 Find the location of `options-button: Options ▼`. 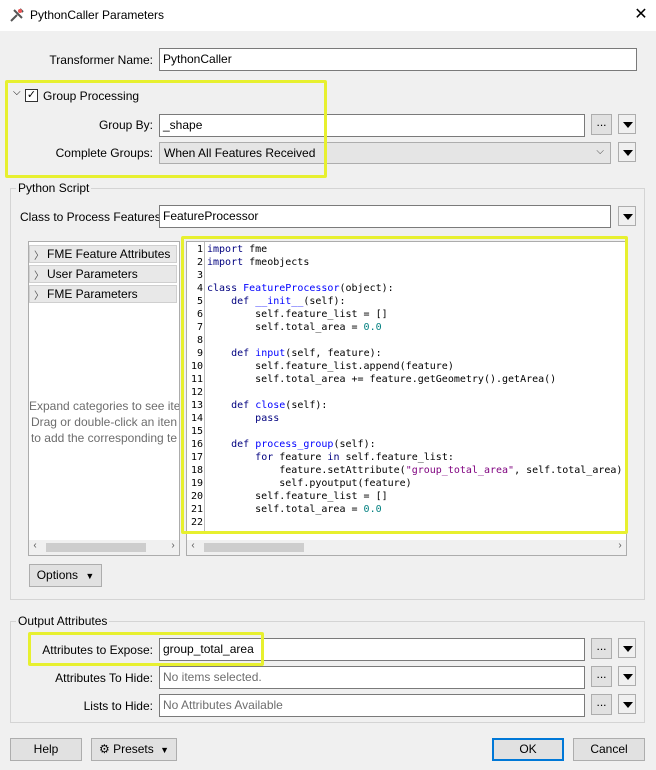

options-button: Options ▼ is located at coordinates (65, 575).